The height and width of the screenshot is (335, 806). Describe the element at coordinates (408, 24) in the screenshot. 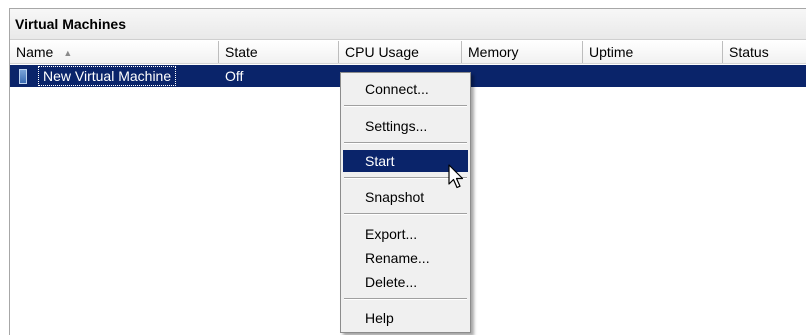

I see `panel-title: Virtual Machines` at that location.